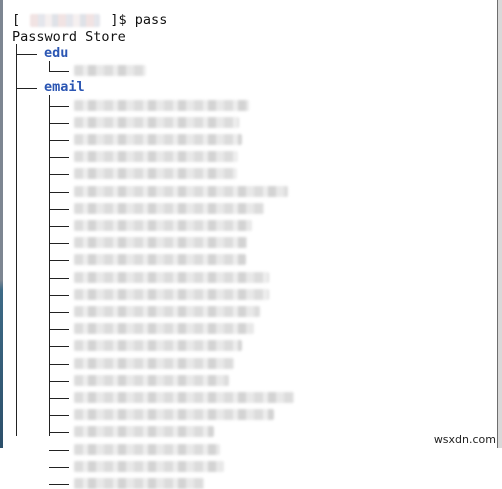 The image size is (502, 489). I want to click on tree-trunk, so click(16, 240).